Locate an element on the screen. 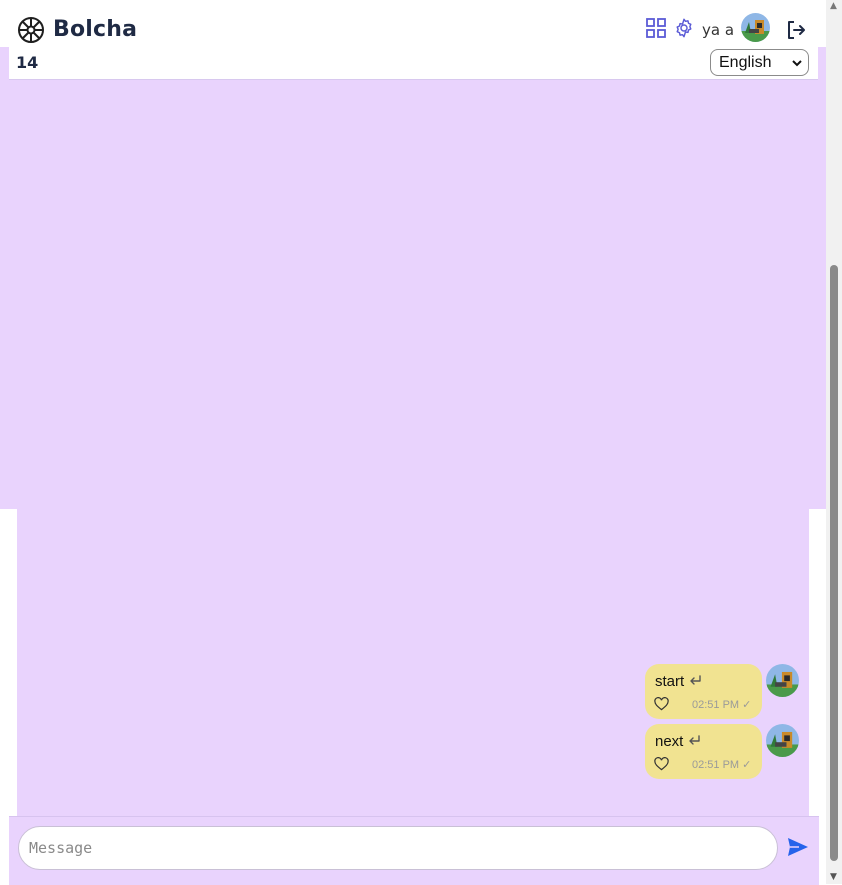  scrollbar-thumb is located at coordinates (834, 563).